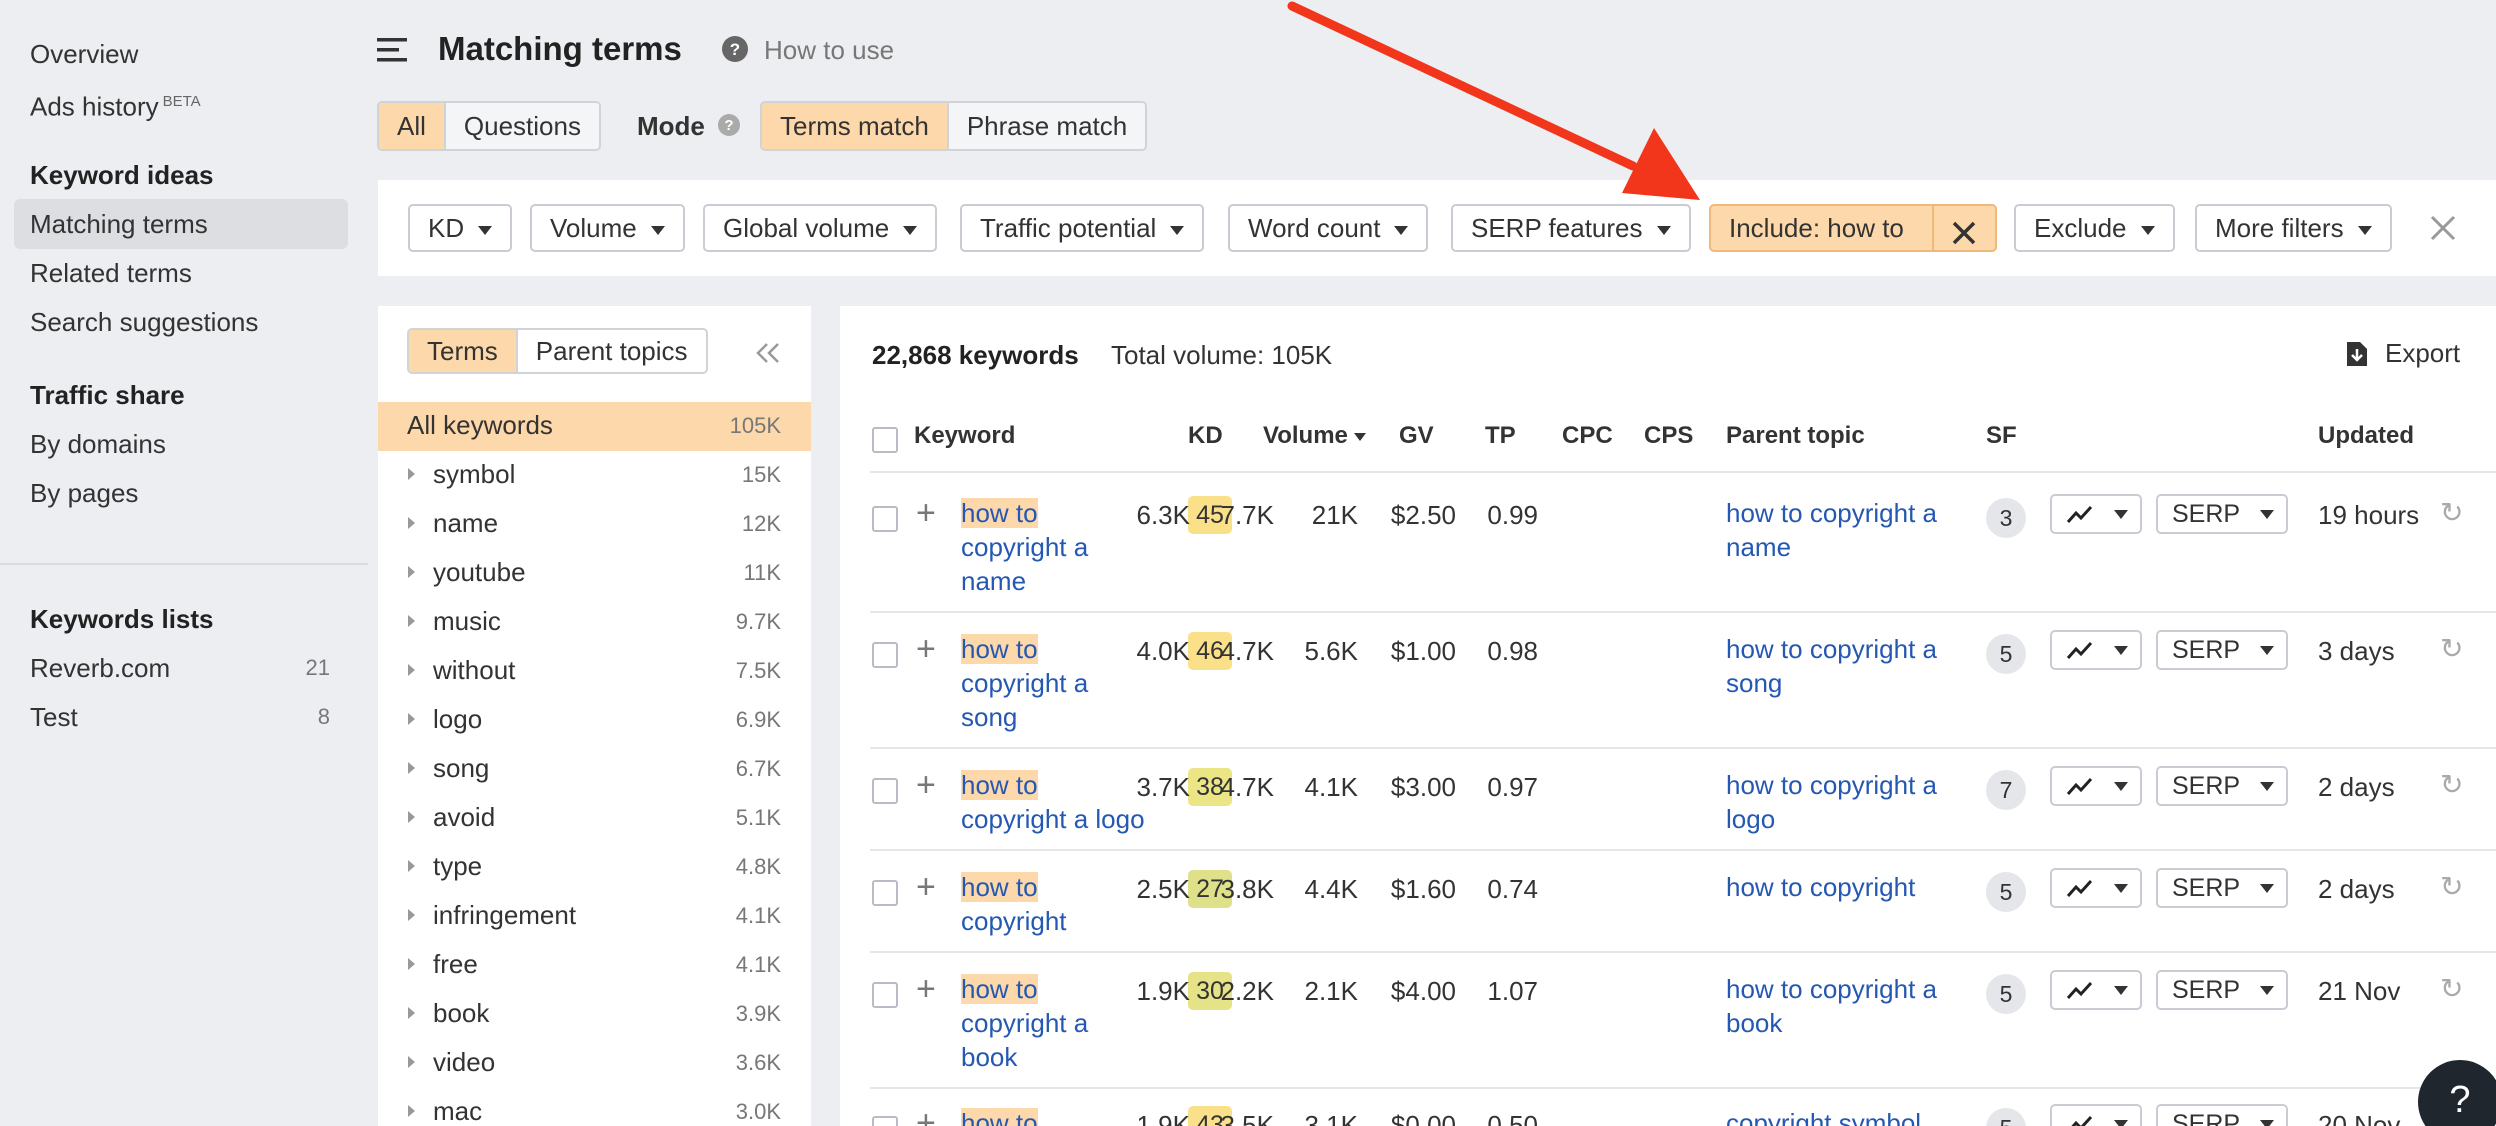 The image size is (2496, 1126). What do you see at coordinates (1061, 547) in the screenshot?
I see `keyword-link: how to copyright a name` at bounding box center [1061, 547].